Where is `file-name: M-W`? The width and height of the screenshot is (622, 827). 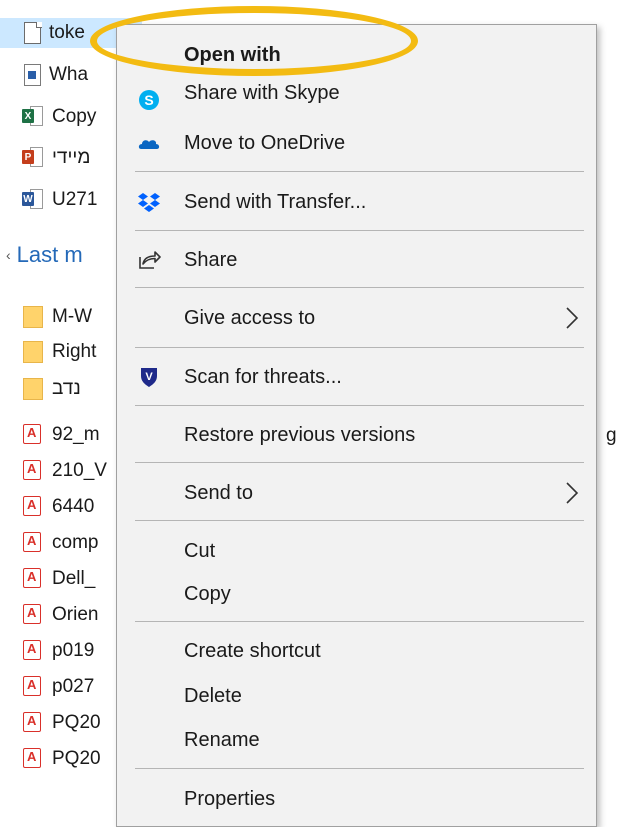
file-name: M-W is located at coordinates (72, 316).